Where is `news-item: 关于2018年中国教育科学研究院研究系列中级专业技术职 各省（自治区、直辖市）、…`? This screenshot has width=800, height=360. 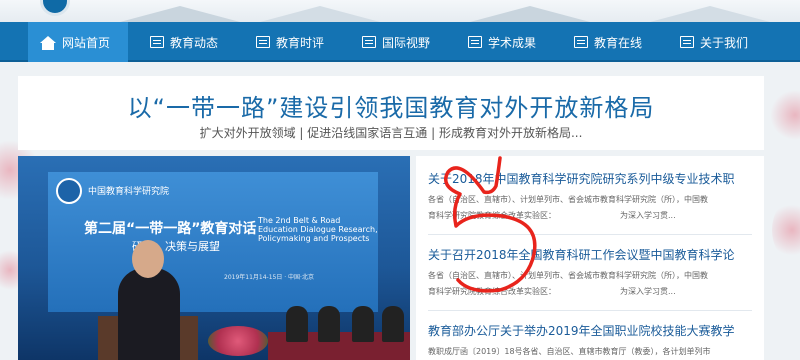
news-item: 关于2018年中国教育科学研究院研究系列中级专业技术职 各省（自治区、直辖市）、… is located at coordinates (593, 197).